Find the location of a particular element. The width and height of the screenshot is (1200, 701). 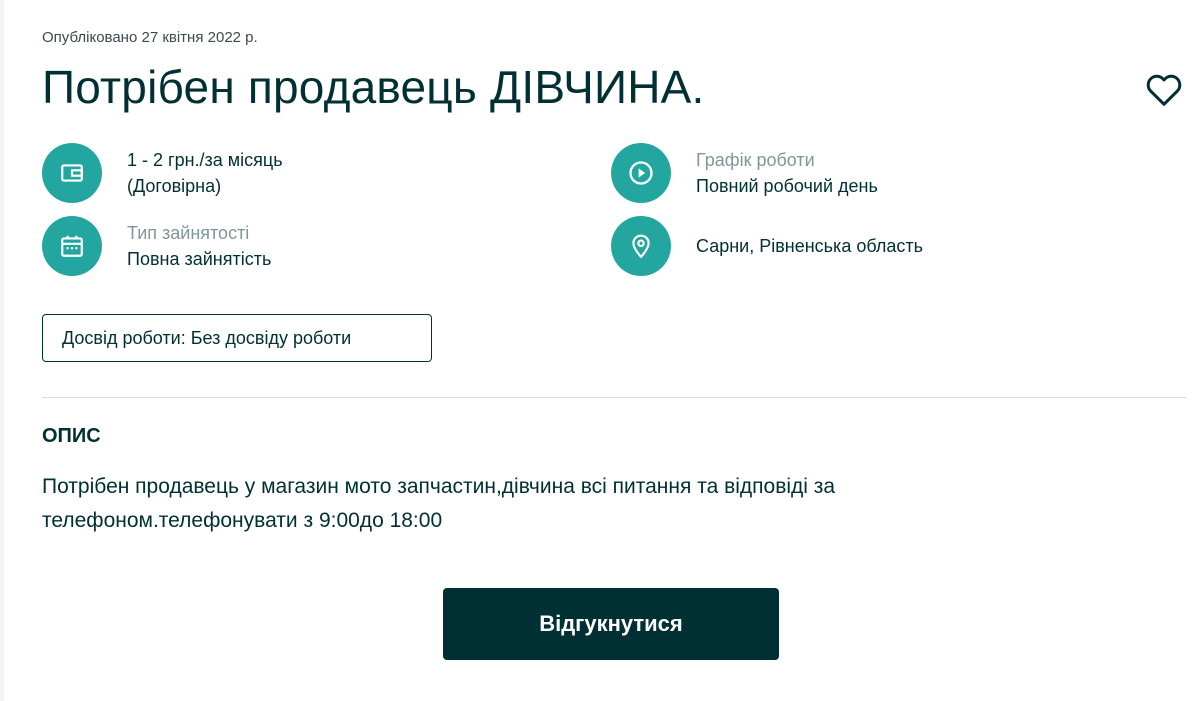

page-title: Потрібен продавець ДІВЧИНА. is located at coordinates (373, 87).